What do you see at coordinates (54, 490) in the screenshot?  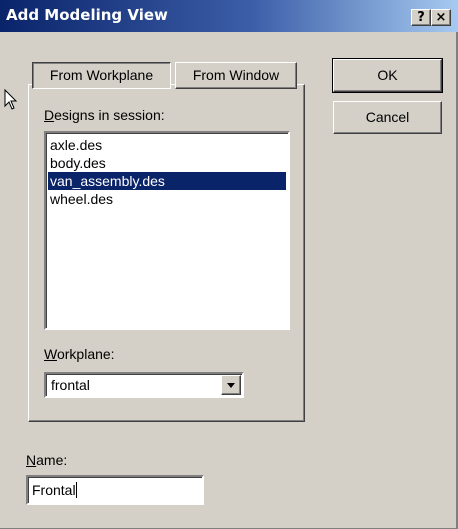 I see `name-value: Frontal` at bounding box center [54, 490].